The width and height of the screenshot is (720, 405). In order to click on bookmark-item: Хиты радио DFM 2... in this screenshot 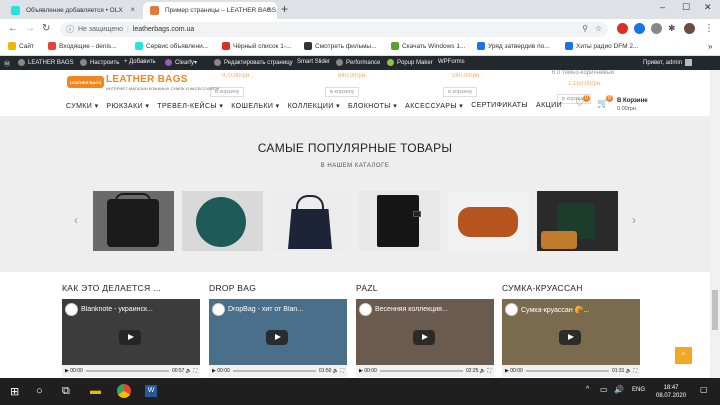, I will do `click(601, 46)`.